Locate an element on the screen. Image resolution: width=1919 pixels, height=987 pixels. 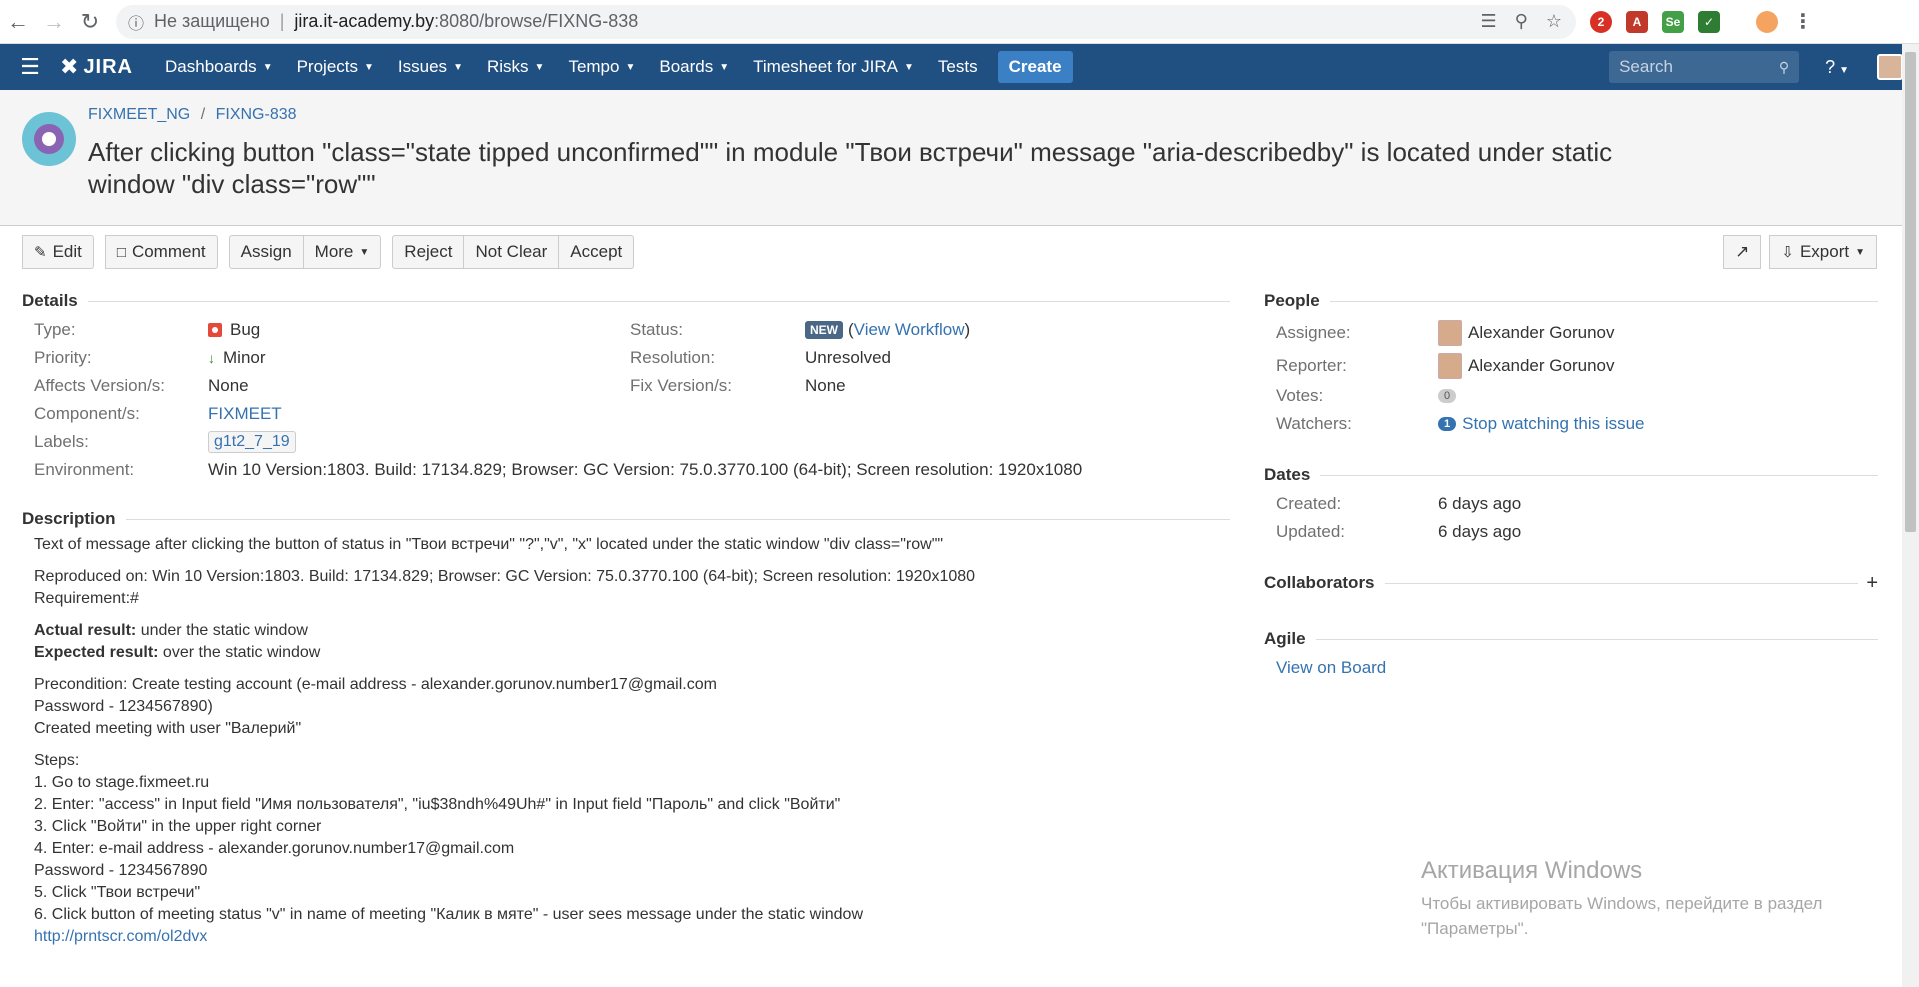
scrollbar-thumb is located at coordinates (1910, 292).